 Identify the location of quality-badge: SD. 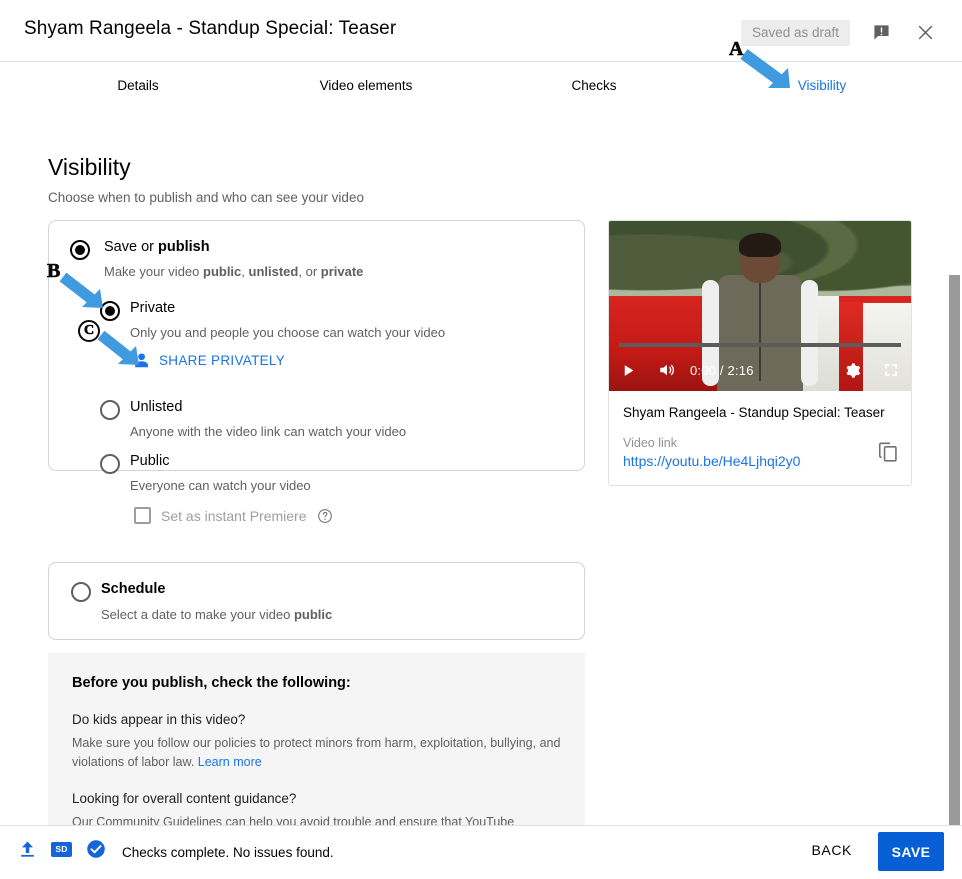
(61, 849).